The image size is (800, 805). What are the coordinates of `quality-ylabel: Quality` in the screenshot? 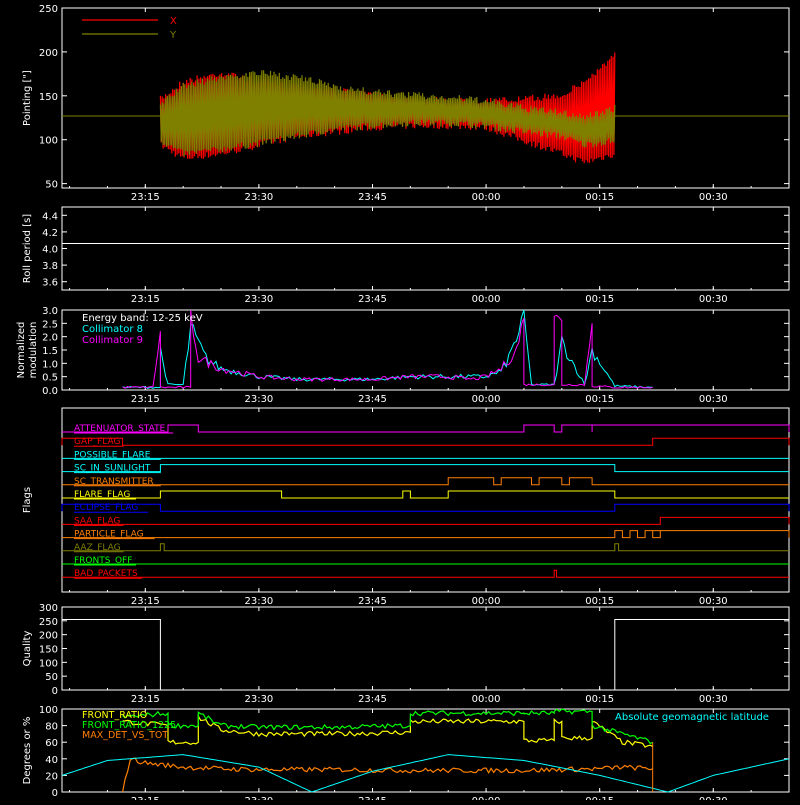 It's located at (27, 649).